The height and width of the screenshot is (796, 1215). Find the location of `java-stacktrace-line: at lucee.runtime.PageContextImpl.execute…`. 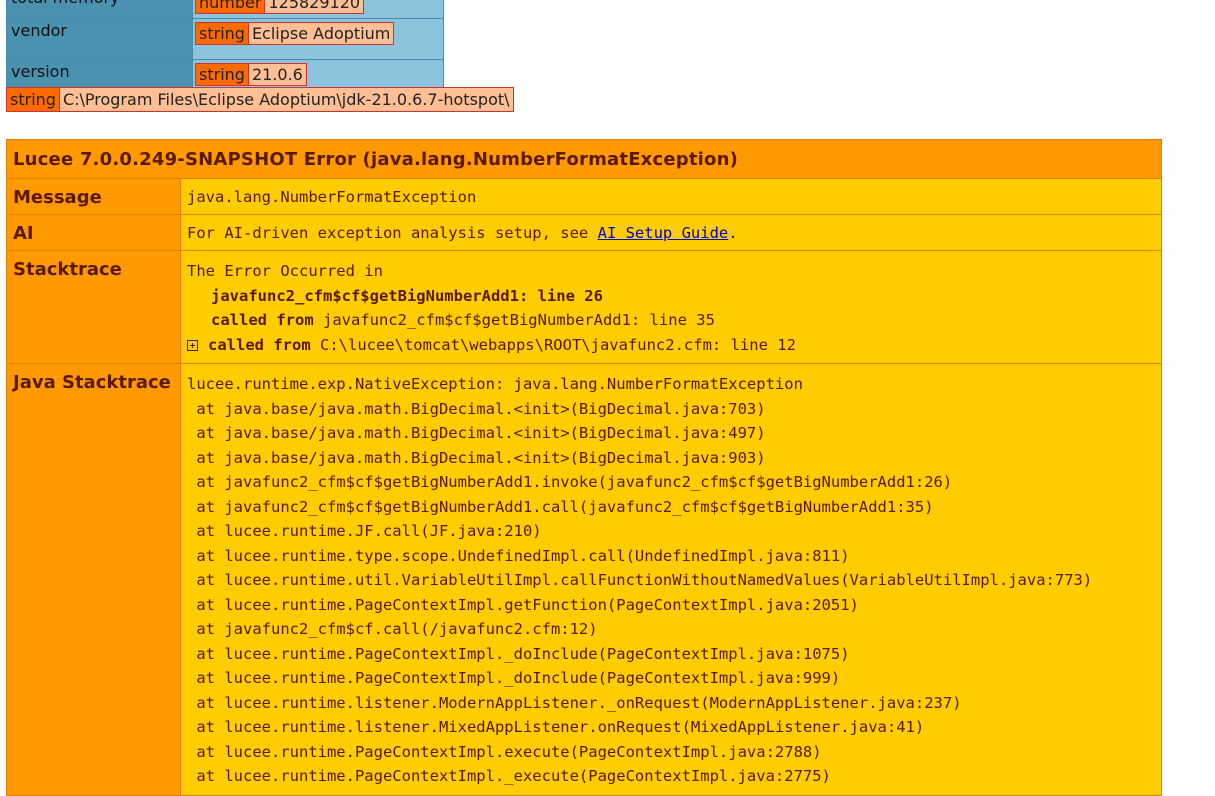

java-stacktrace-line: at lucee.runtime.PageContextImpl.execute… is located at coordinates (504, 751).